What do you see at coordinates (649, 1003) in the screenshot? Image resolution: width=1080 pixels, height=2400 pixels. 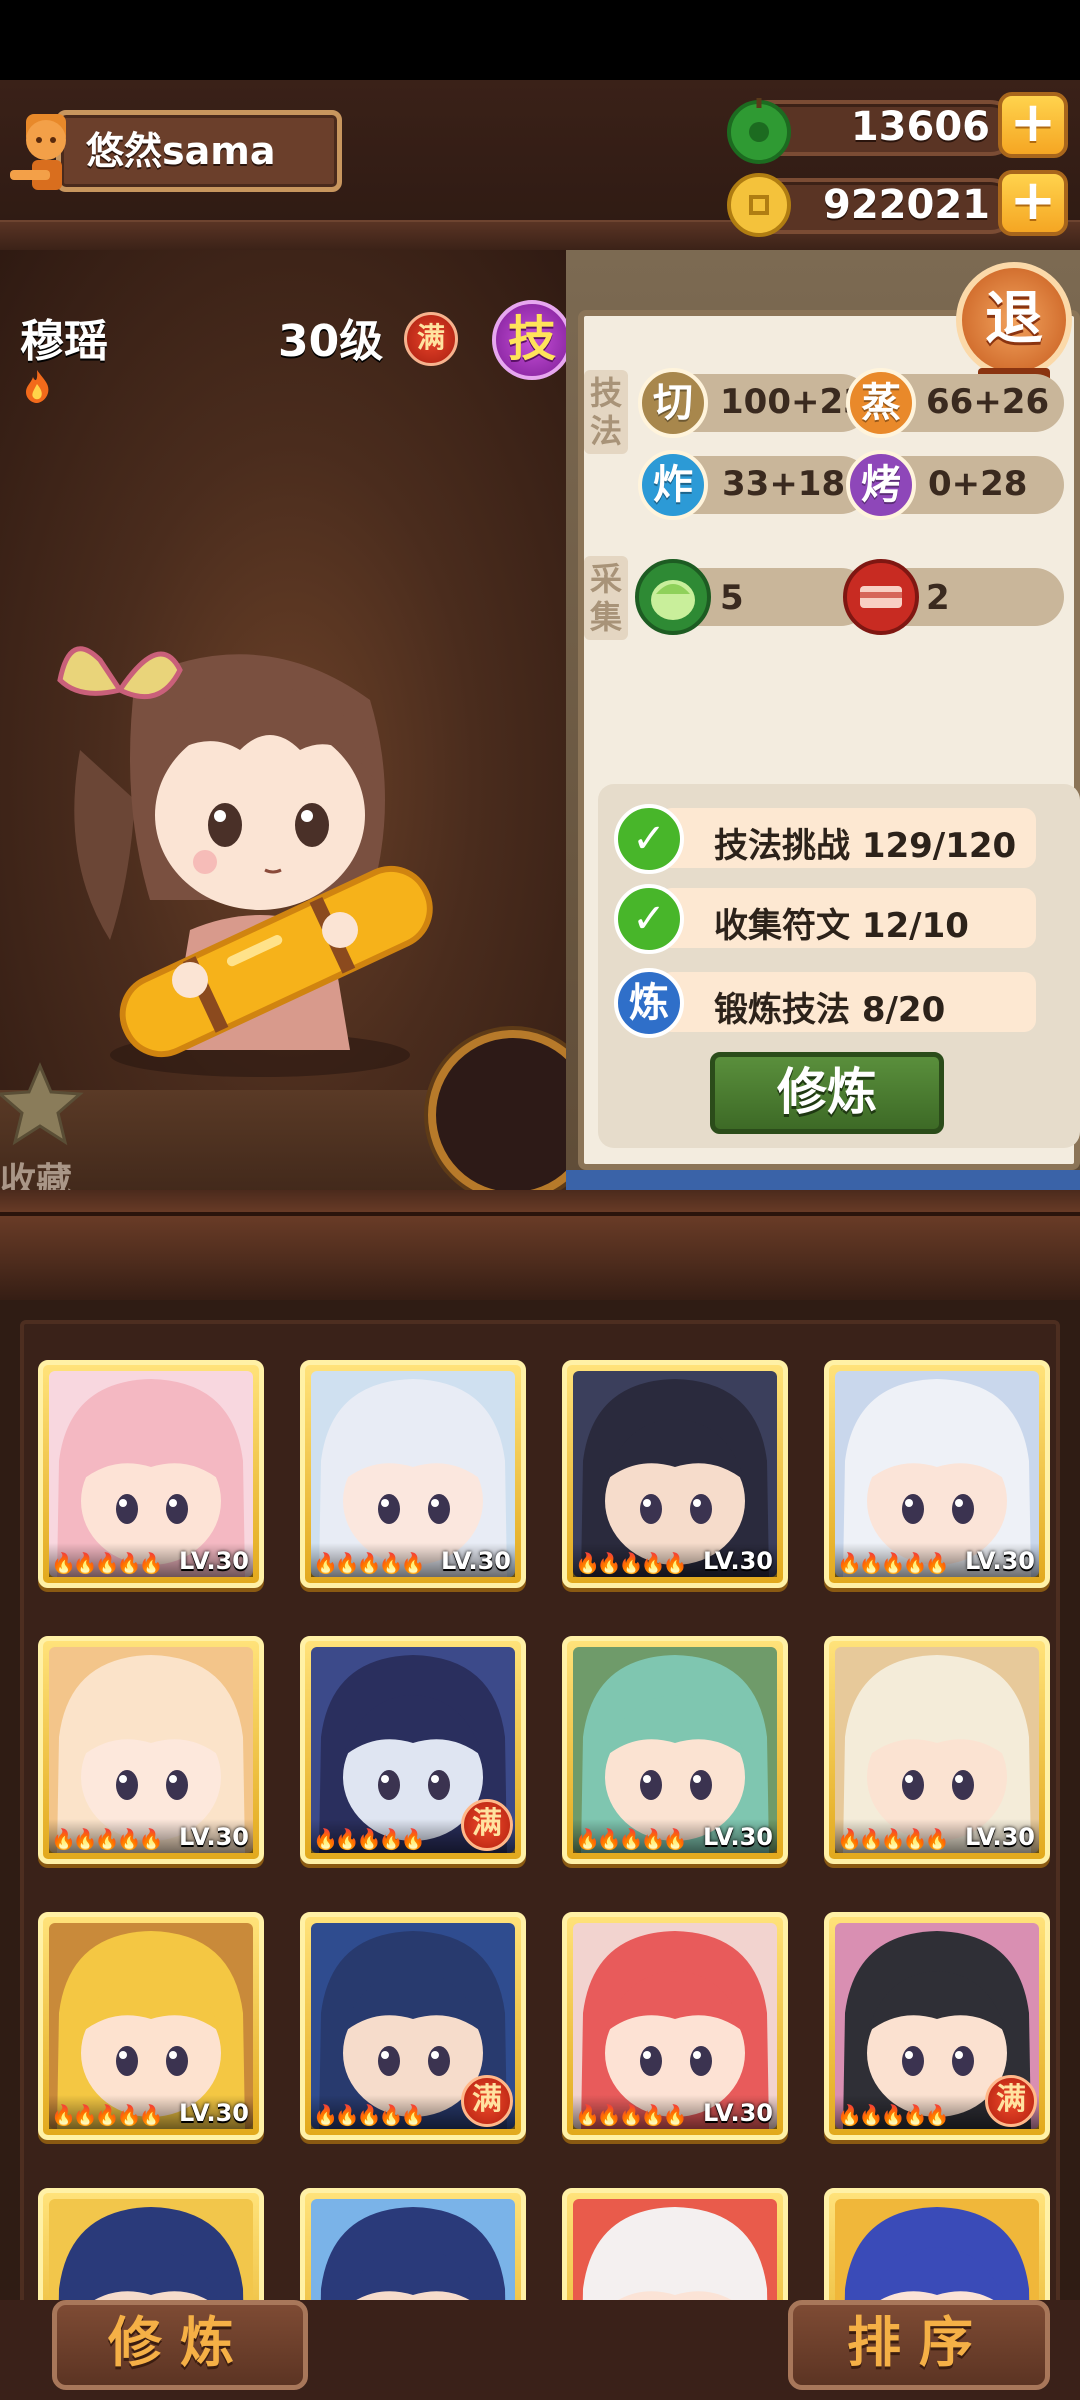 I see `forge-icon: 炼` at bounding box center [649, 1003].